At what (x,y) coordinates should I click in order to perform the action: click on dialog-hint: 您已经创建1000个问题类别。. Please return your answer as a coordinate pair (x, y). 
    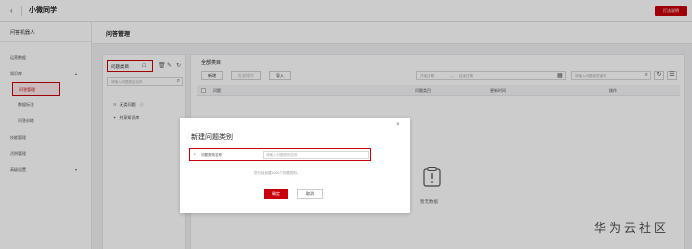
    Looking at the image, I should click on (277, 173).